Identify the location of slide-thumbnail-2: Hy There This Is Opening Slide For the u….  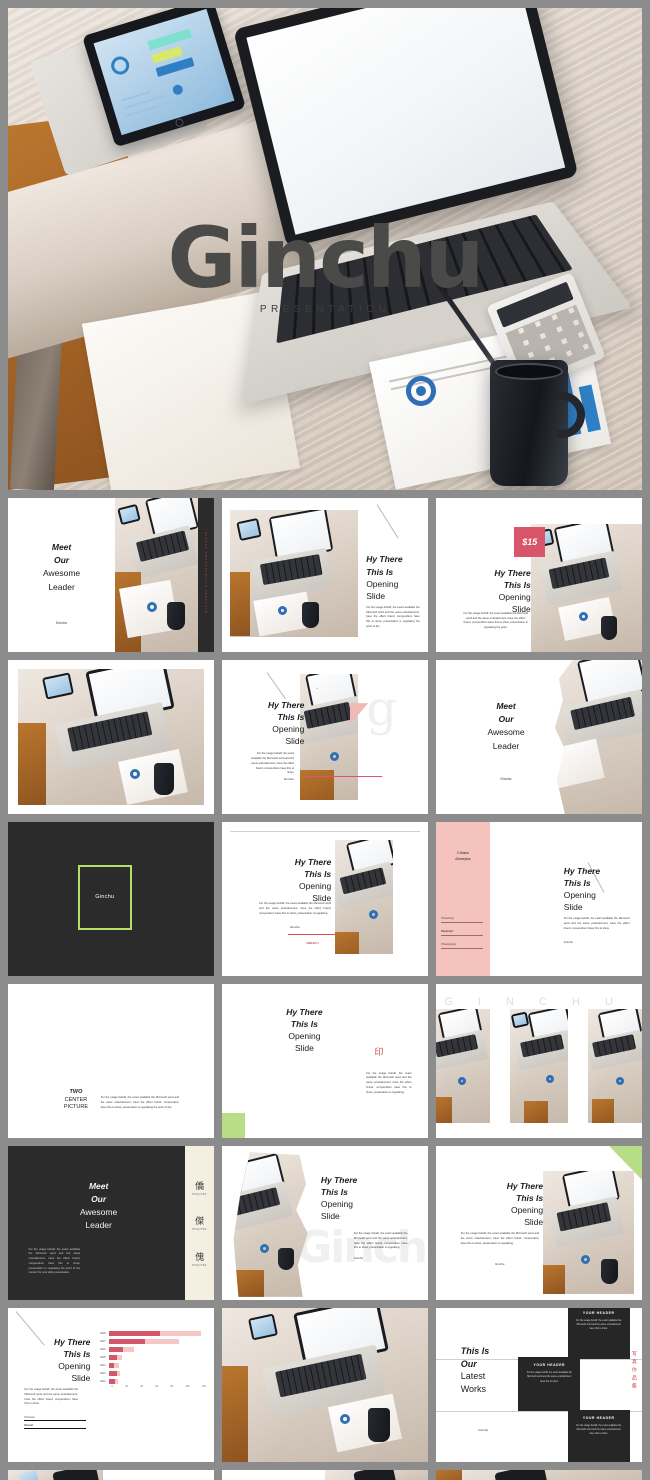
(325, 575).